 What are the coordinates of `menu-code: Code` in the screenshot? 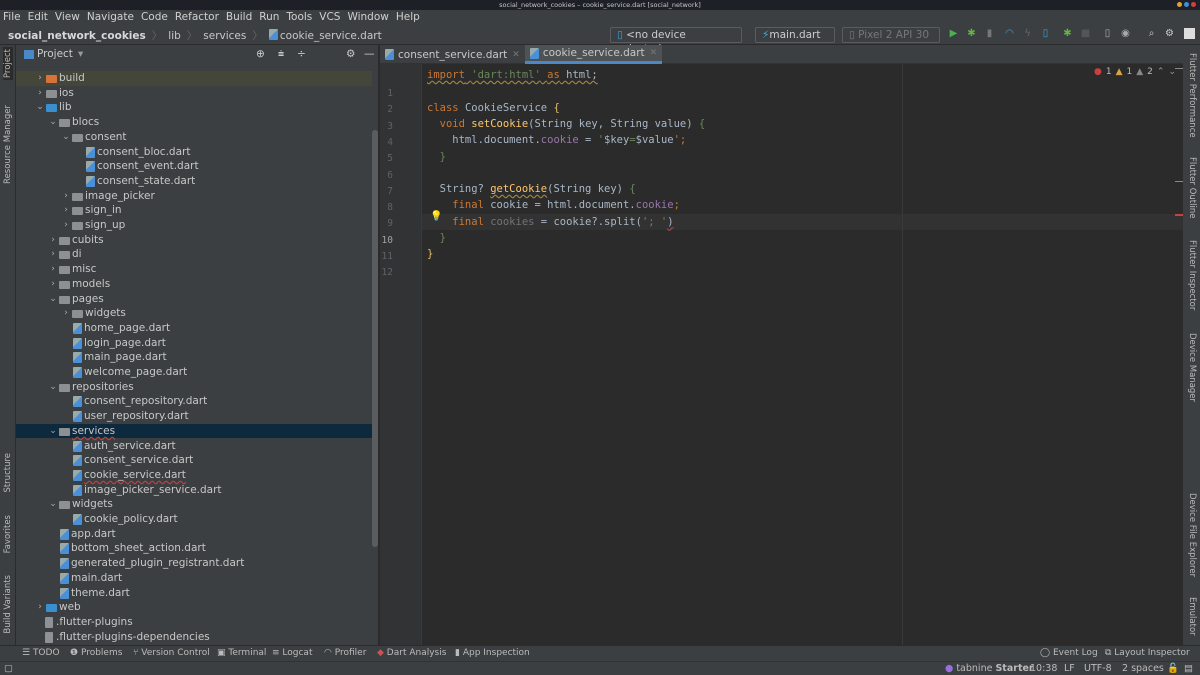 It's located at (154, 17).